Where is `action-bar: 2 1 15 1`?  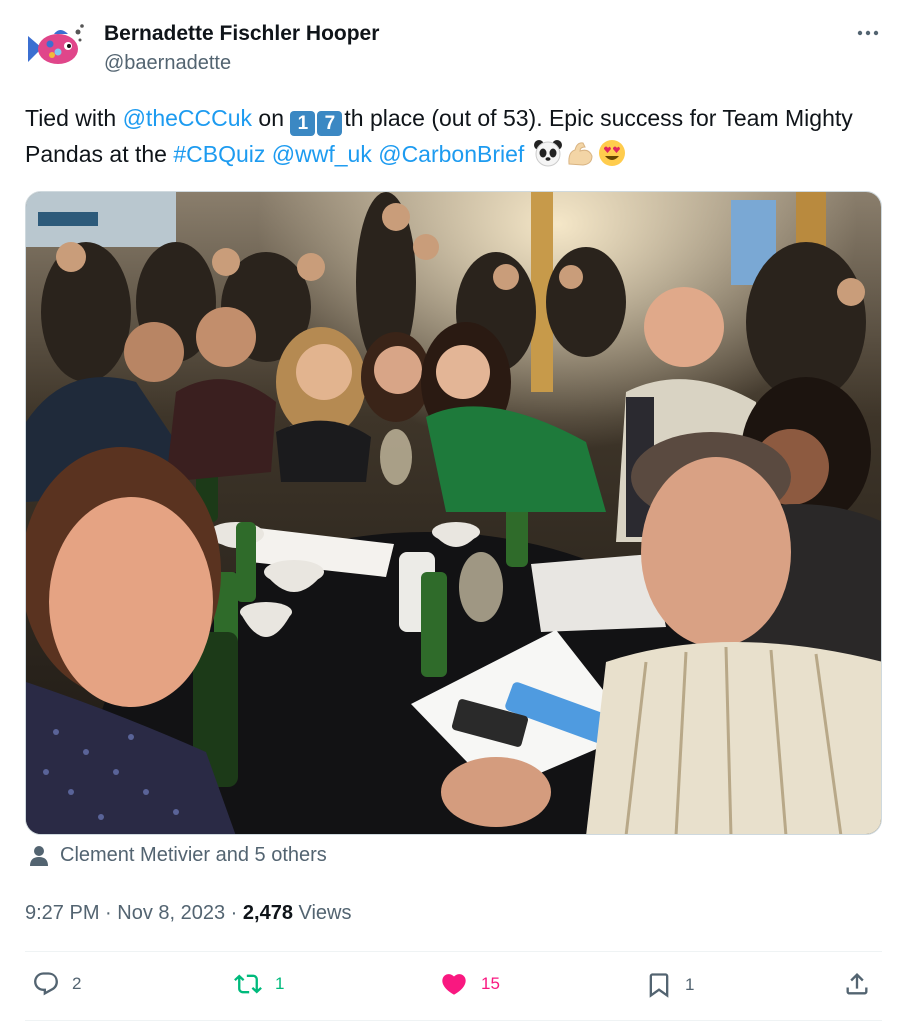 action-bar: 2 1 15 1 is located at coordinates (453, 988).